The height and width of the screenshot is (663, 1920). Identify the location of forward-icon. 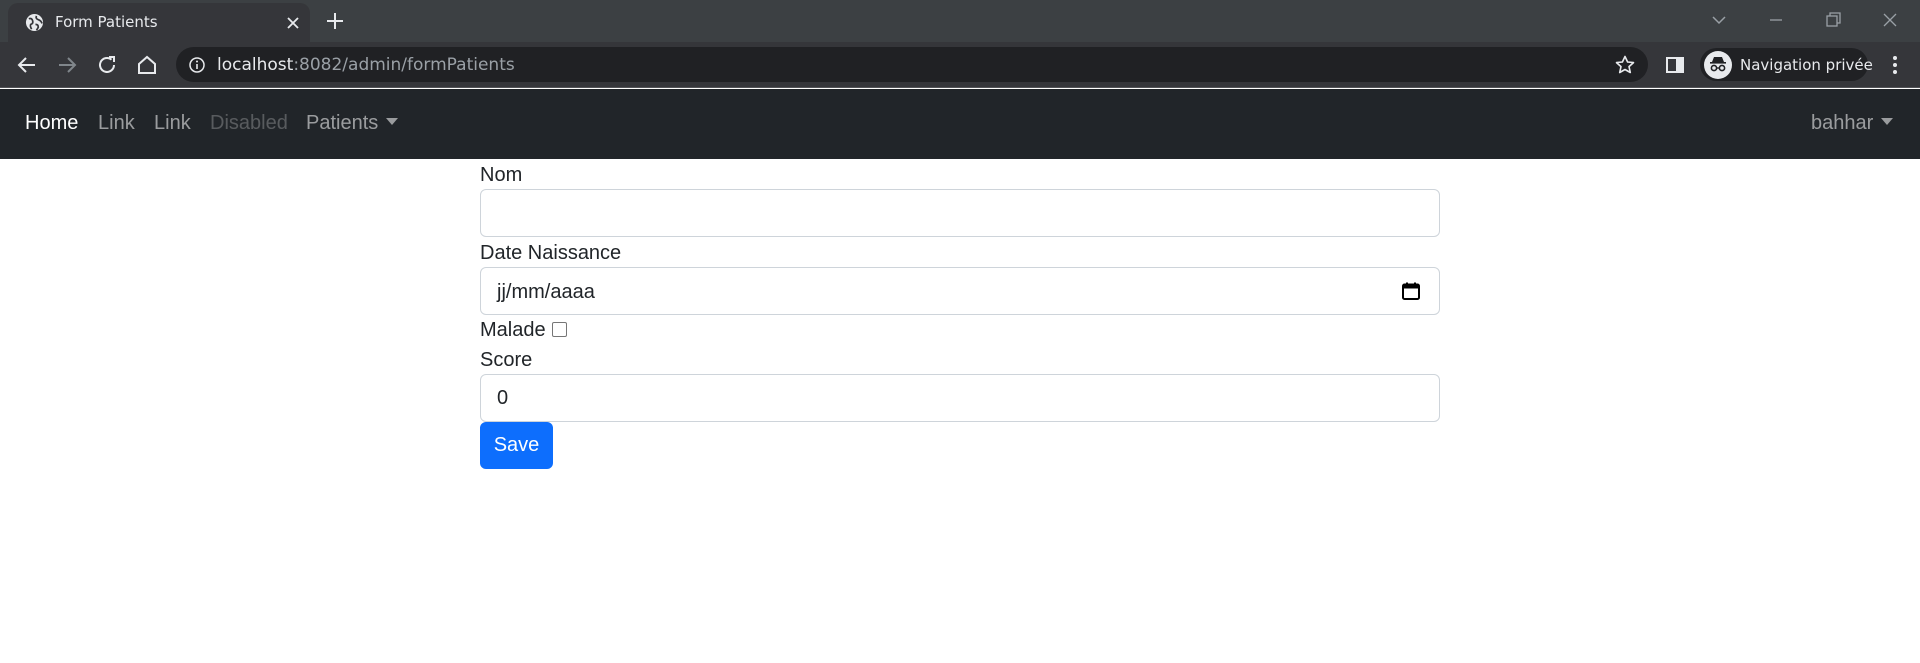
(67, 65).